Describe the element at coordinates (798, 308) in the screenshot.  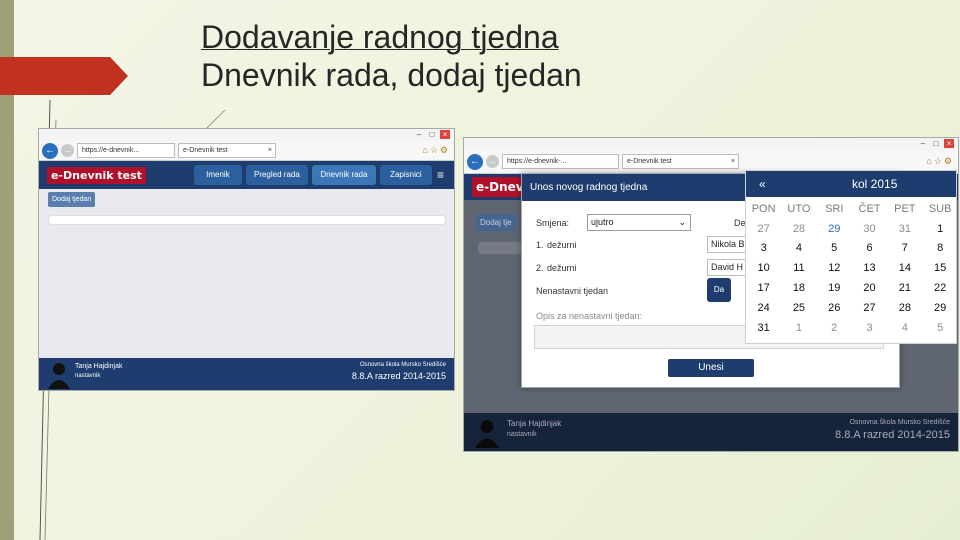
I see `calendar-day: 25` at that location.